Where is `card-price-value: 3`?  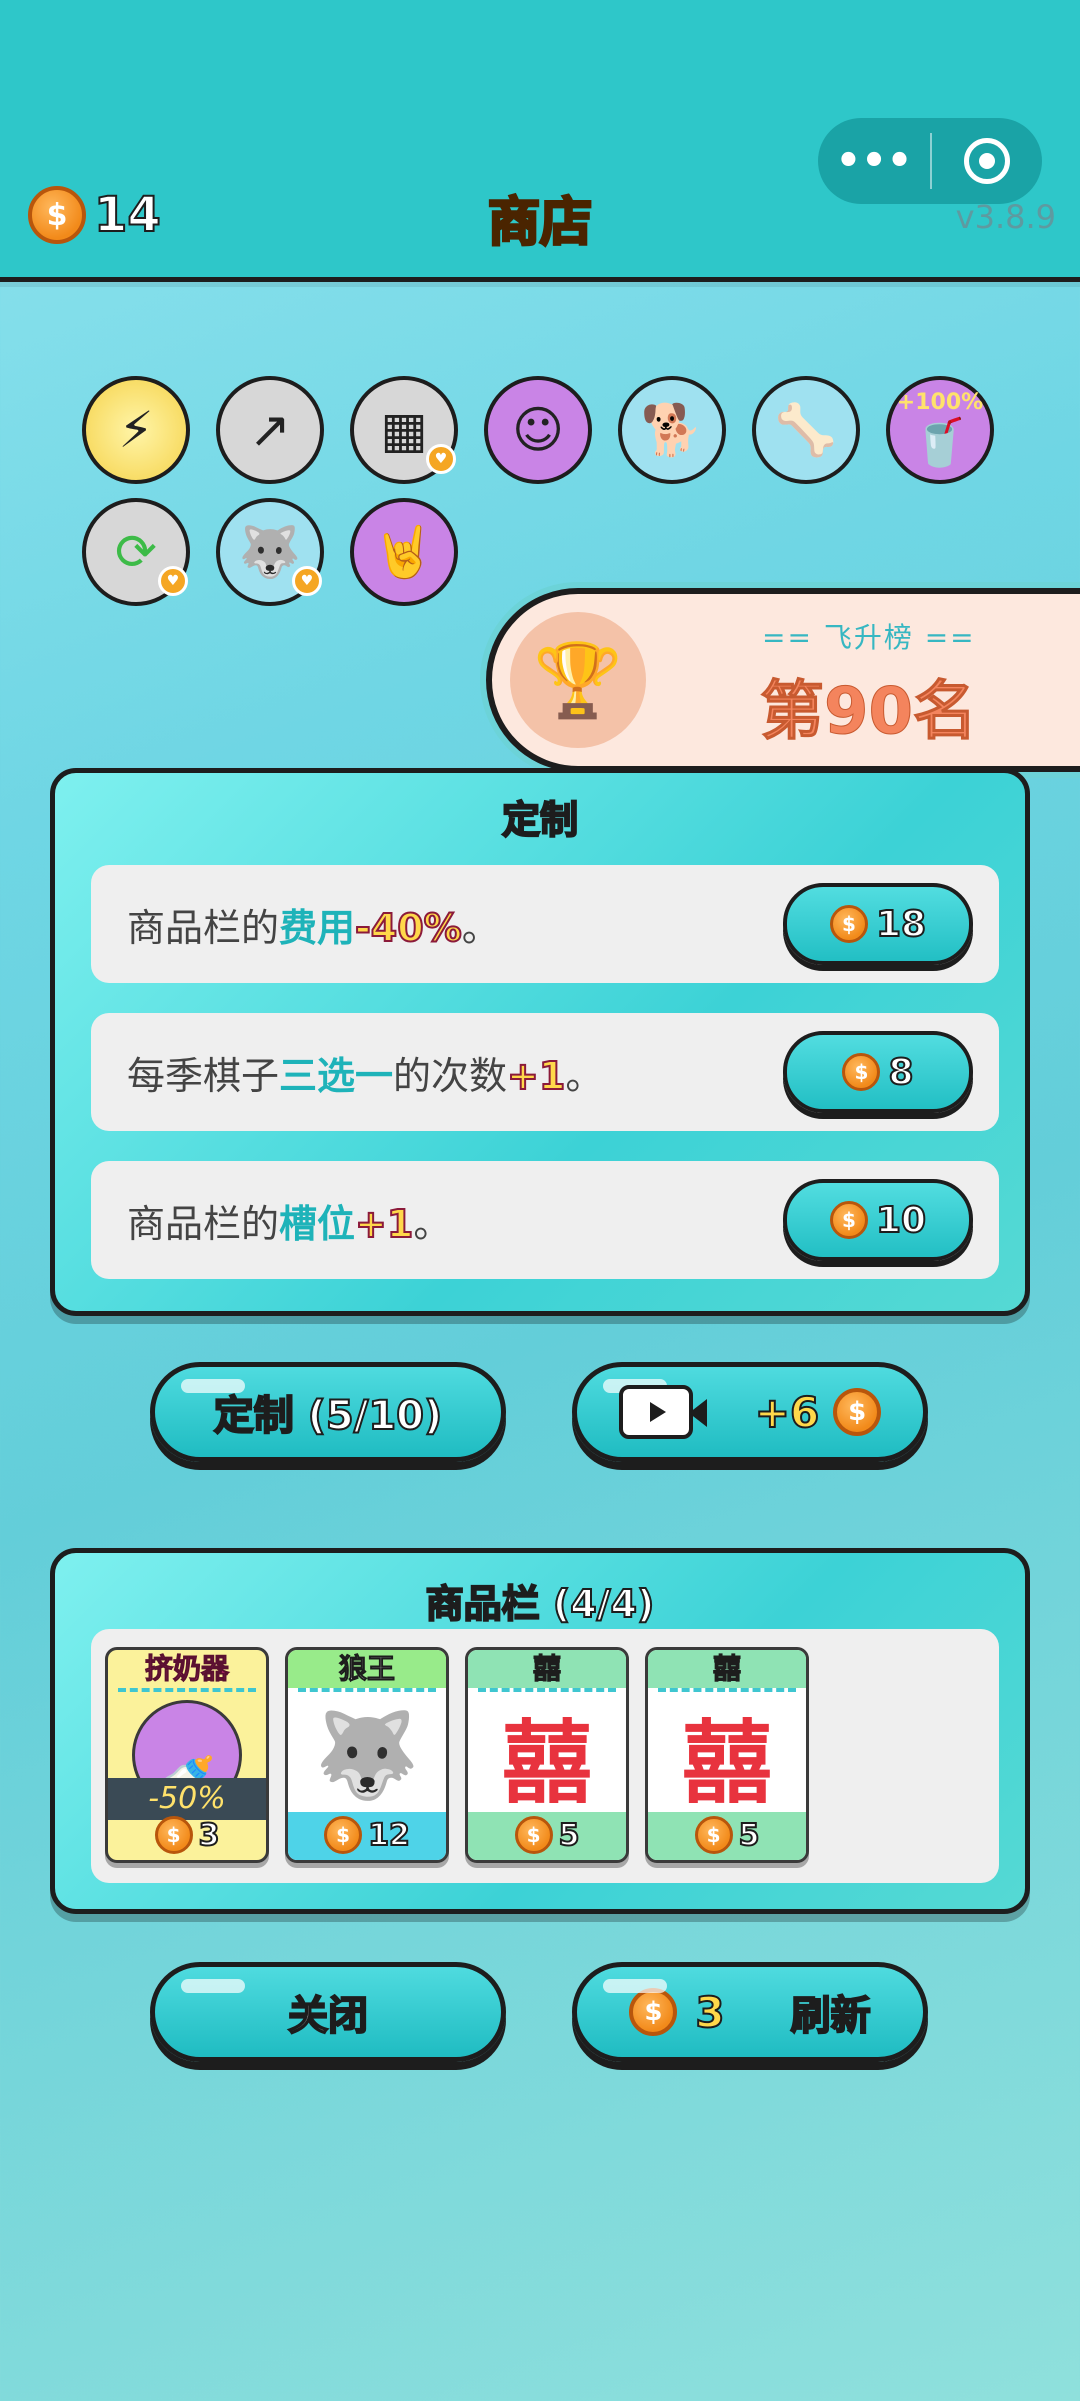 card-price-value: 3 is located at coordinates (209, 1835).